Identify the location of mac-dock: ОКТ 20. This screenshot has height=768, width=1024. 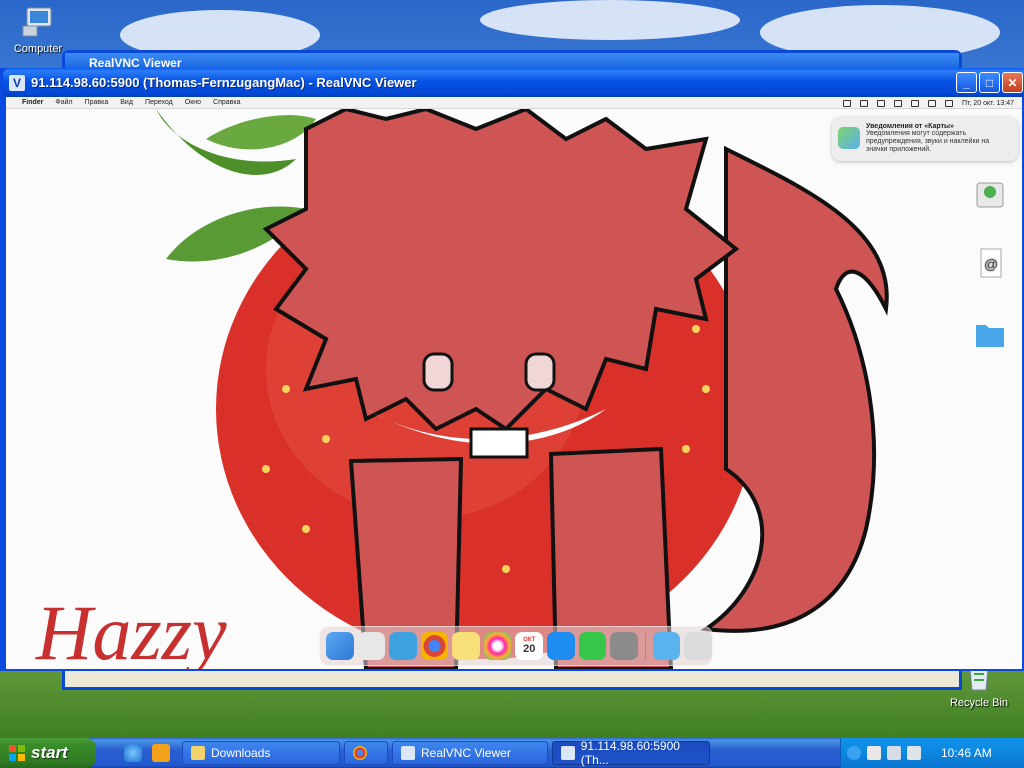
(516, 646).